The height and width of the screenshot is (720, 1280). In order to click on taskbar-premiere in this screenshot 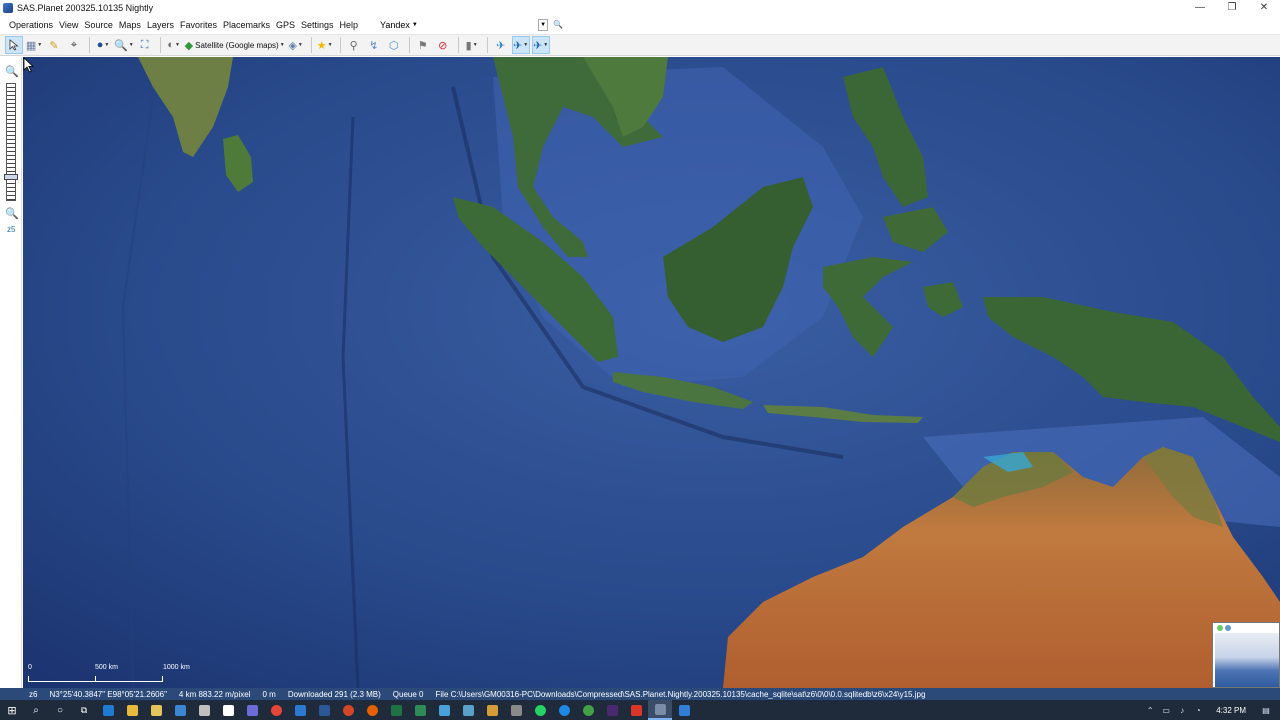, I will do `click(612, 710)`.